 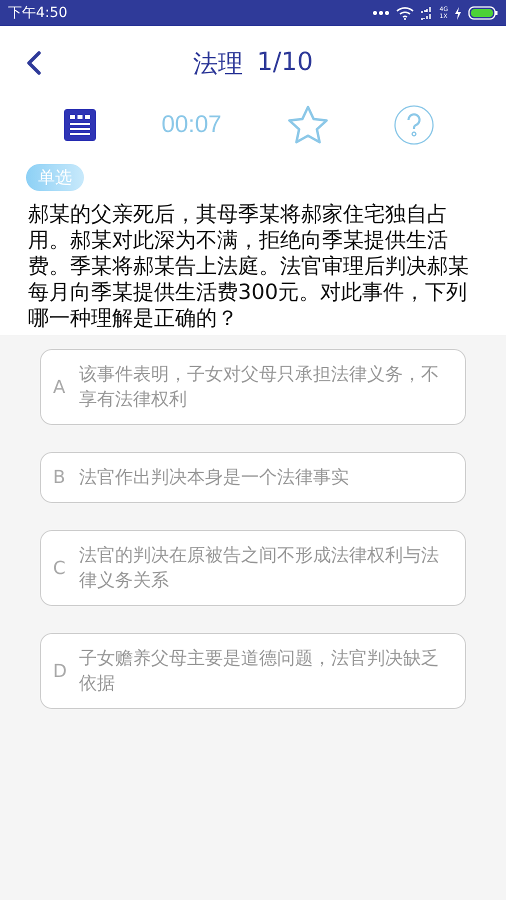 I want to click on status-time: 下午4:50, so click(x=38, y=13).